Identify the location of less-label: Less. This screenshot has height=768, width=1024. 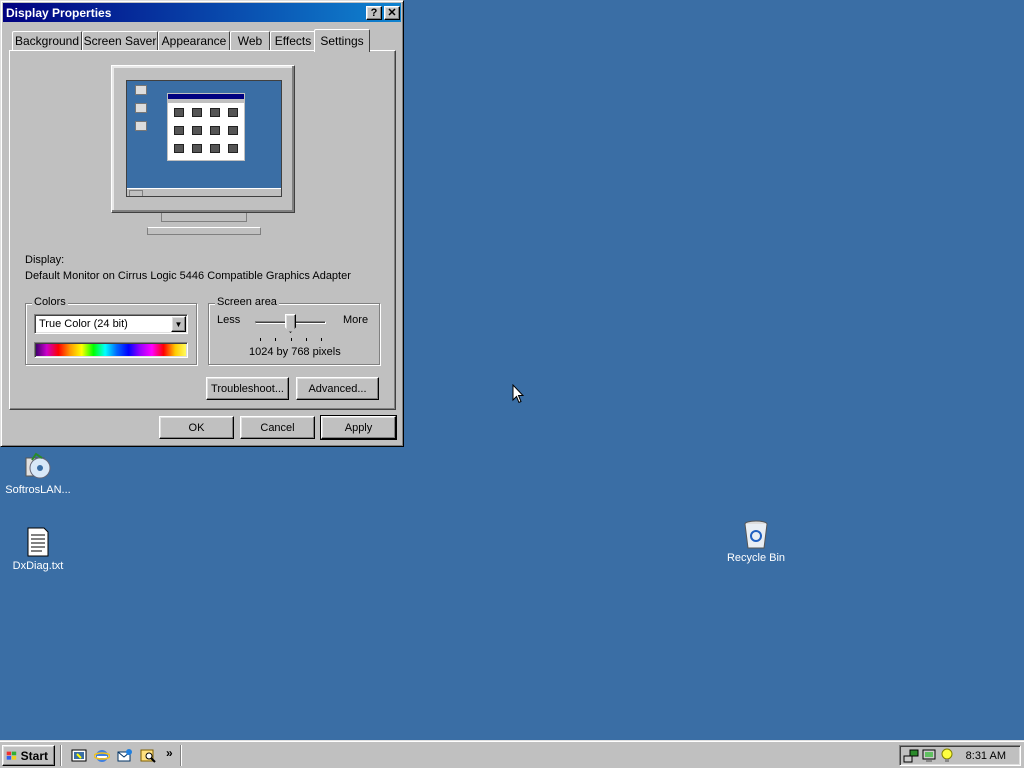
(229, 320).